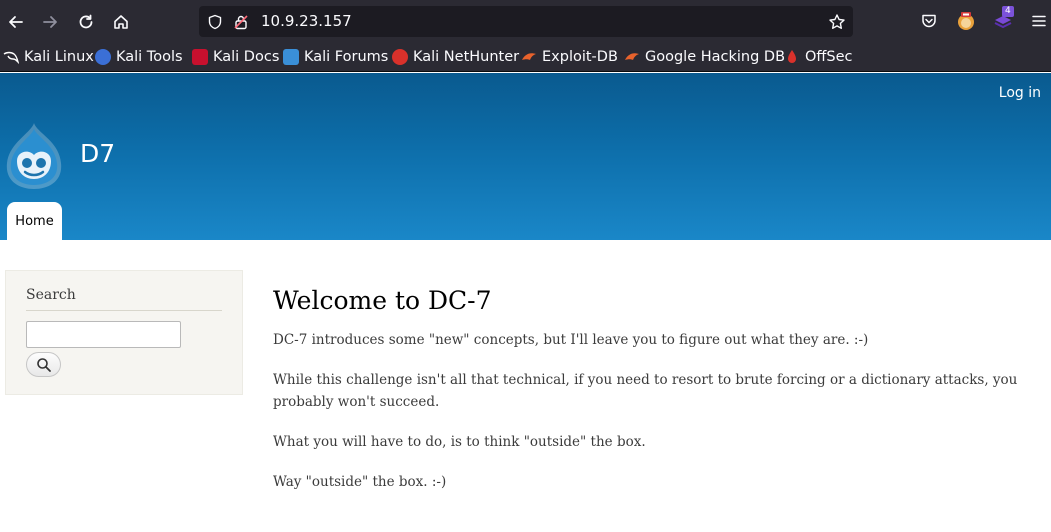  What do you see at coordinates (11, 57) in the screenshot?
I see `kali-dragon-icon` at bounding box center [11, 57].